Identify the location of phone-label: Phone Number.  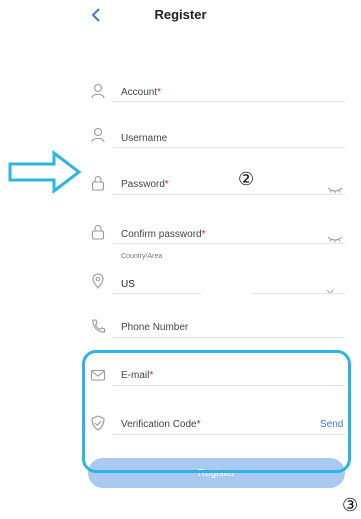
(155, 327).